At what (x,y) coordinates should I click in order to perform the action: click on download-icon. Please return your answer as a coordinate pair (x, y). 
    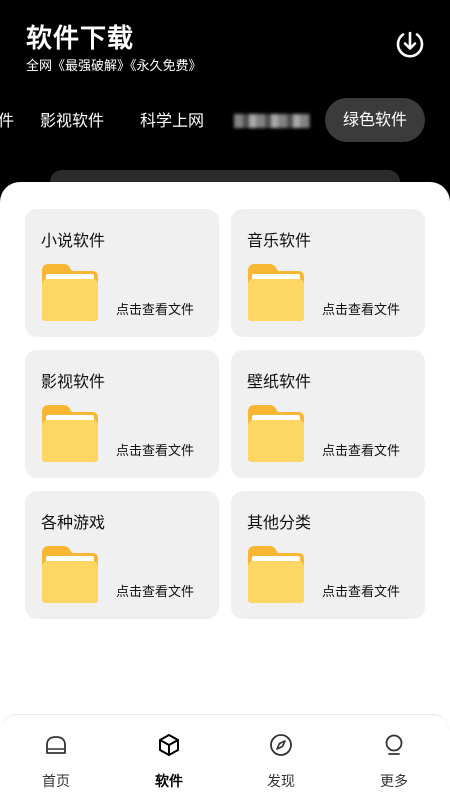
    Looking at the image, I should click on (410, 44).